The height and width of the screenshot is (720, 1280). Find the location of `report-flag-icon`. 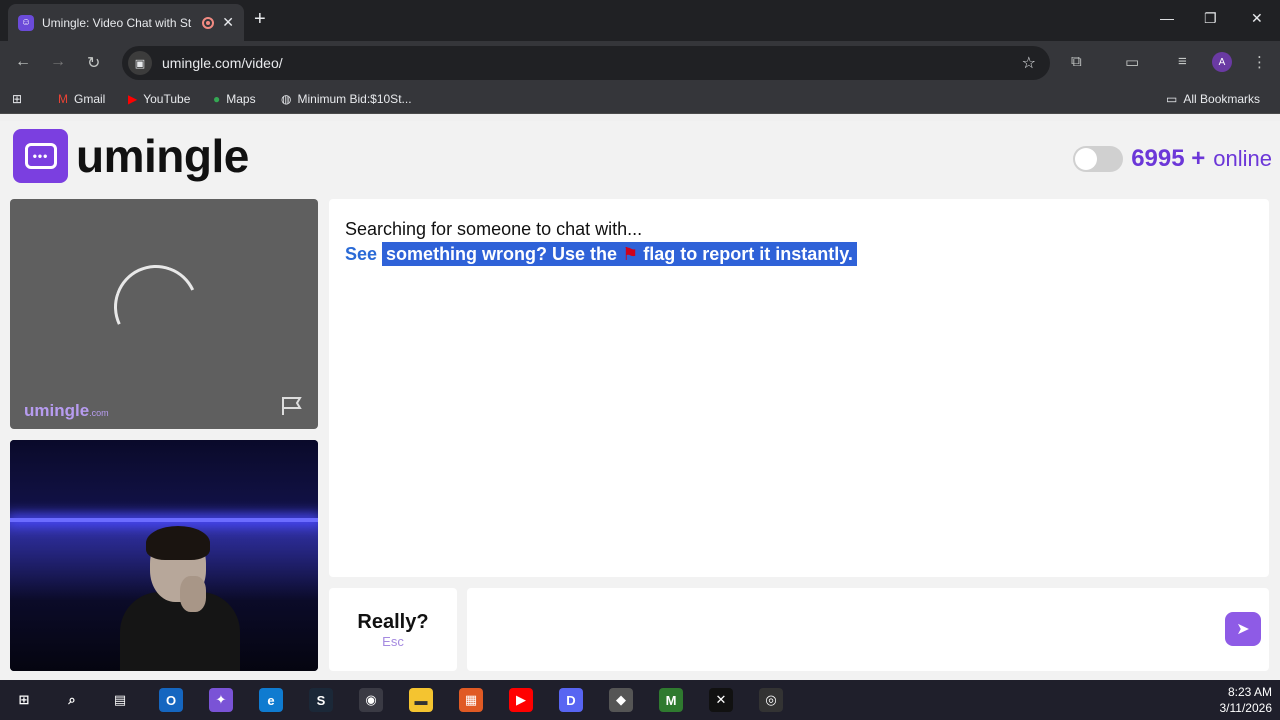

report-flag-icon is located at coordinates (293, 406).